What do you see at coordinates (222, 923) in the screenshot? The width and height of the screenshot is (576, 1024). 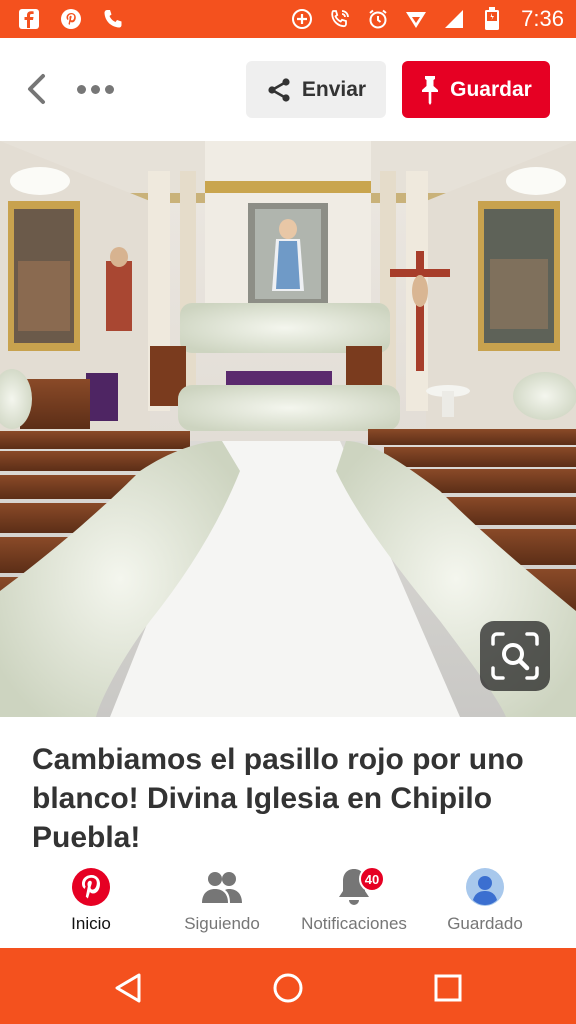 I see `nav-label-following: Siguiendo` at bounding box center [222, 923].